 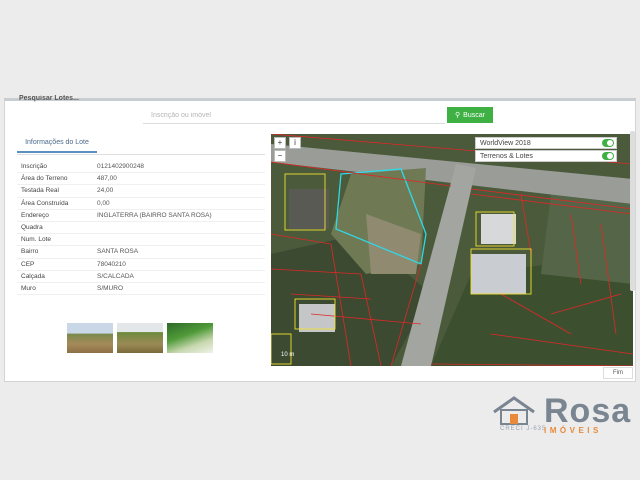 What do you see at coordinates (141, 154) in the screenshot?
I see `tab-divider` at bounding box center [141, 154].